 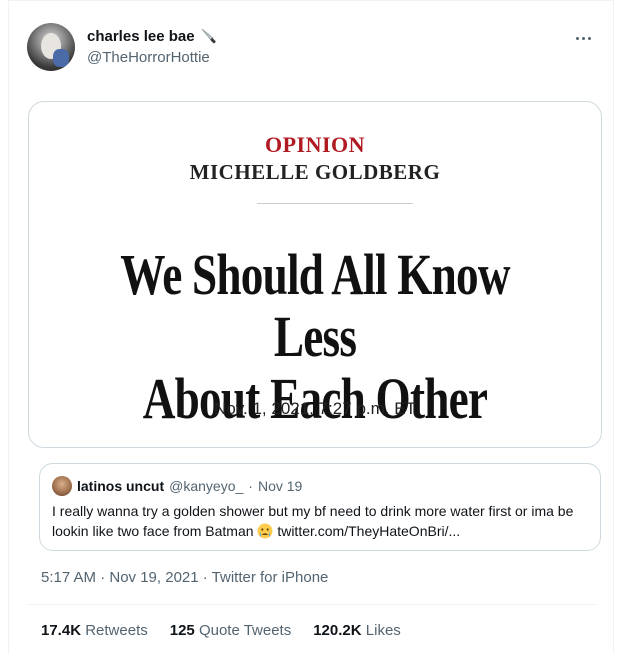 What do you see at coordinates (141, 36) in the screenshot?
I see `display-name: charles lee bae` at bounding box center [141, 36].